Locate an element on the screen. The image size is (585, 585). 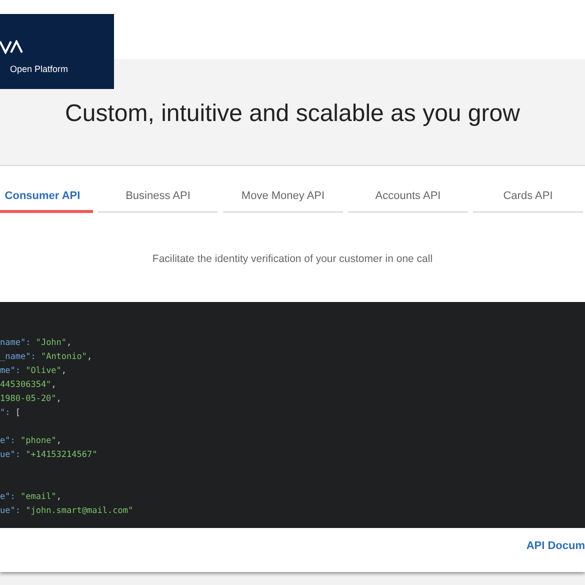
code-line: ": [ is located at coordinates (10, 413).